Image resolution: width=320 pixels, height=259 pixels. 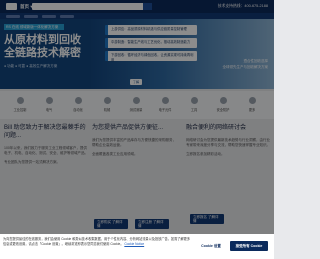 I want to click on cookie-notice-link: Cookie Notice, so click(x=134, y=244).